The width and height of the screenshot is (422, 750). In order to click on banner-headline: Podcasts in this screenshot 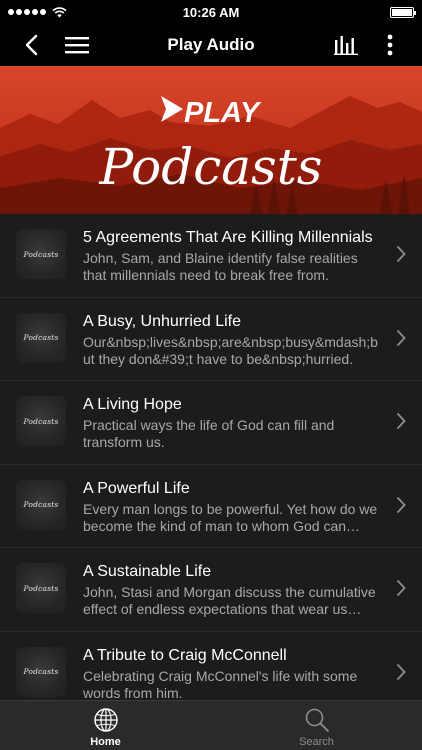, I will do `click(211, 167)`.